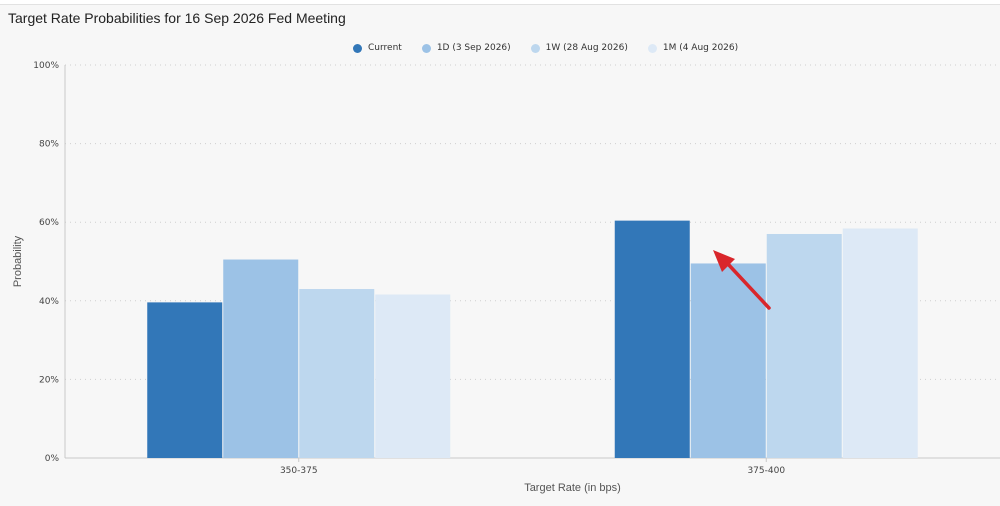  What do you see at coordinates (46, 66) in the screenshot?
I see `y-tick-label: 100%` at bounding box center [46, 66].